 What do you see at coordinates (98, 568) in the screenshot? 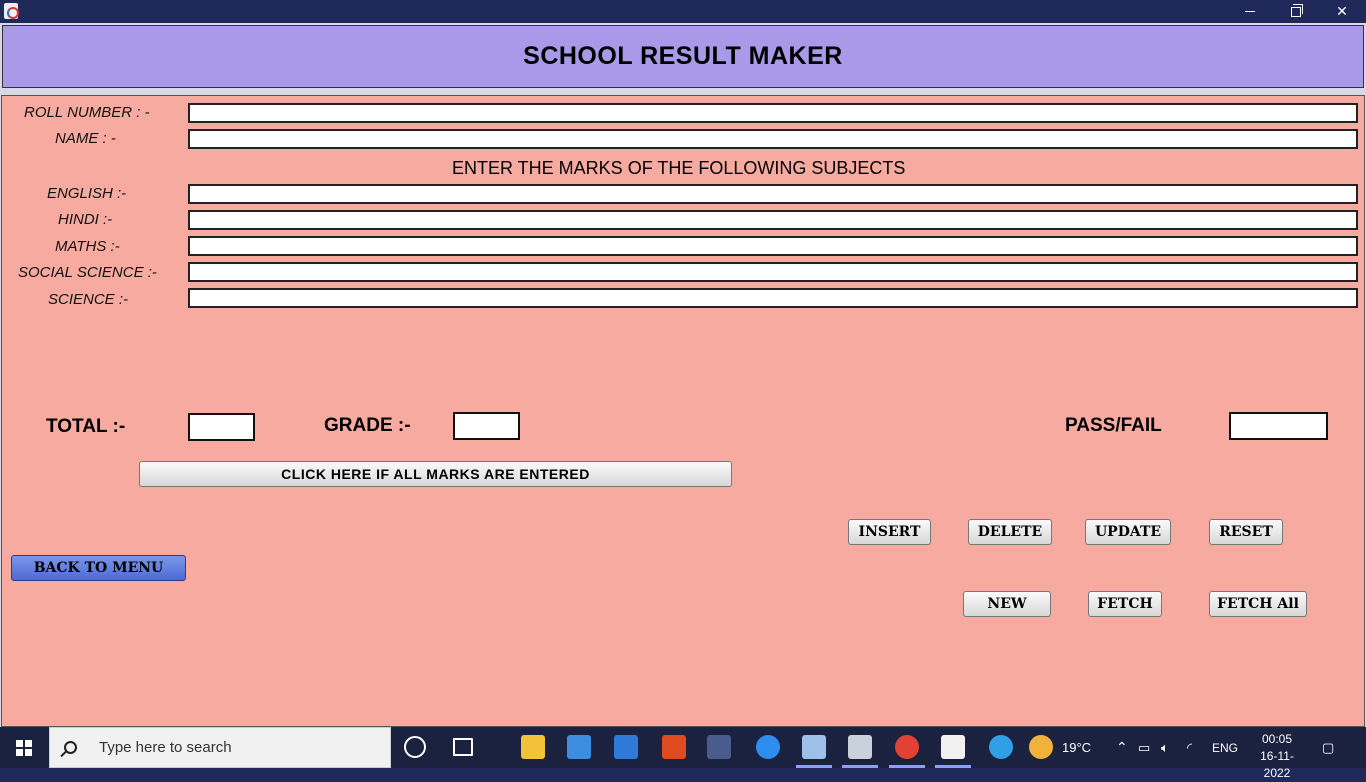
I see `back-to-menu-button: BACK TO MENU` at bounding box center [98, 568].